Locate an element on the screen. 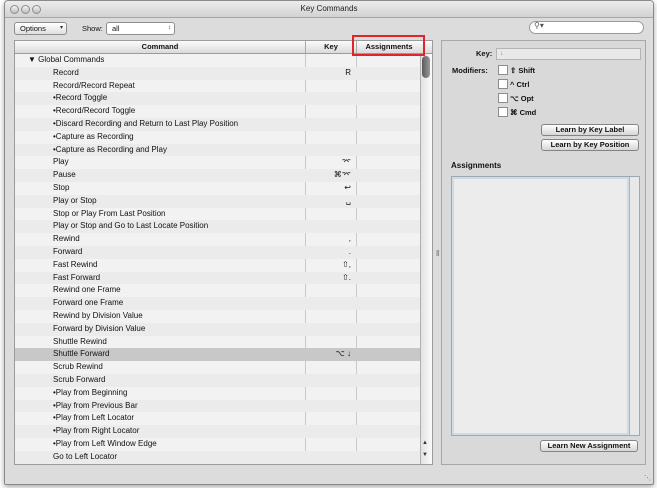 The height and width of the screenshot is (488, 657). assignments-column-highlight is located at coordinates (388, 45).